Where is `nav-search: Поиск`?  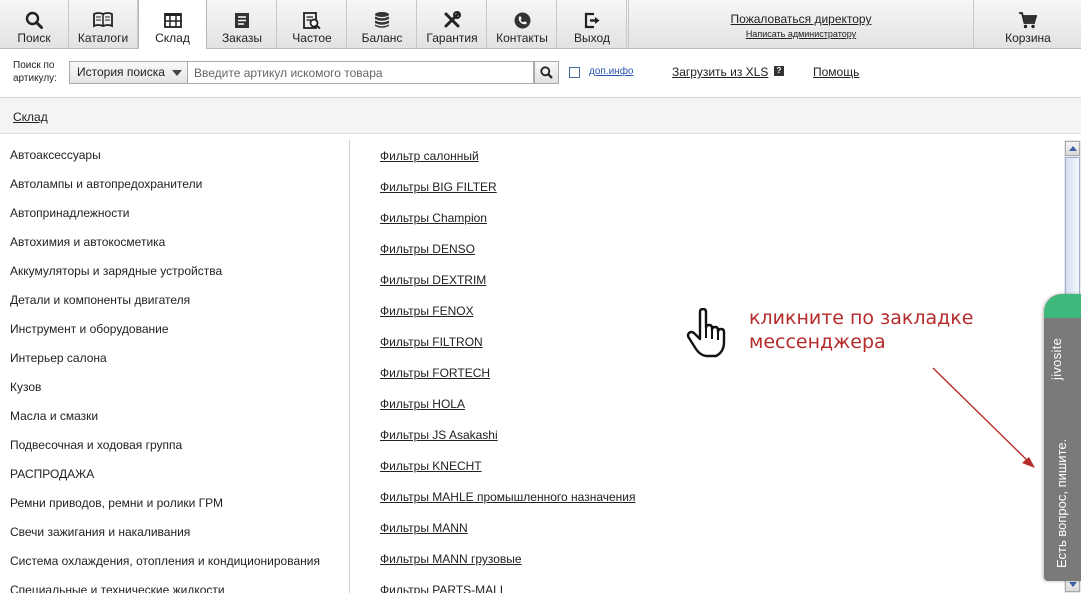 nav-search: Поиск is located at coordinates (34, 24).